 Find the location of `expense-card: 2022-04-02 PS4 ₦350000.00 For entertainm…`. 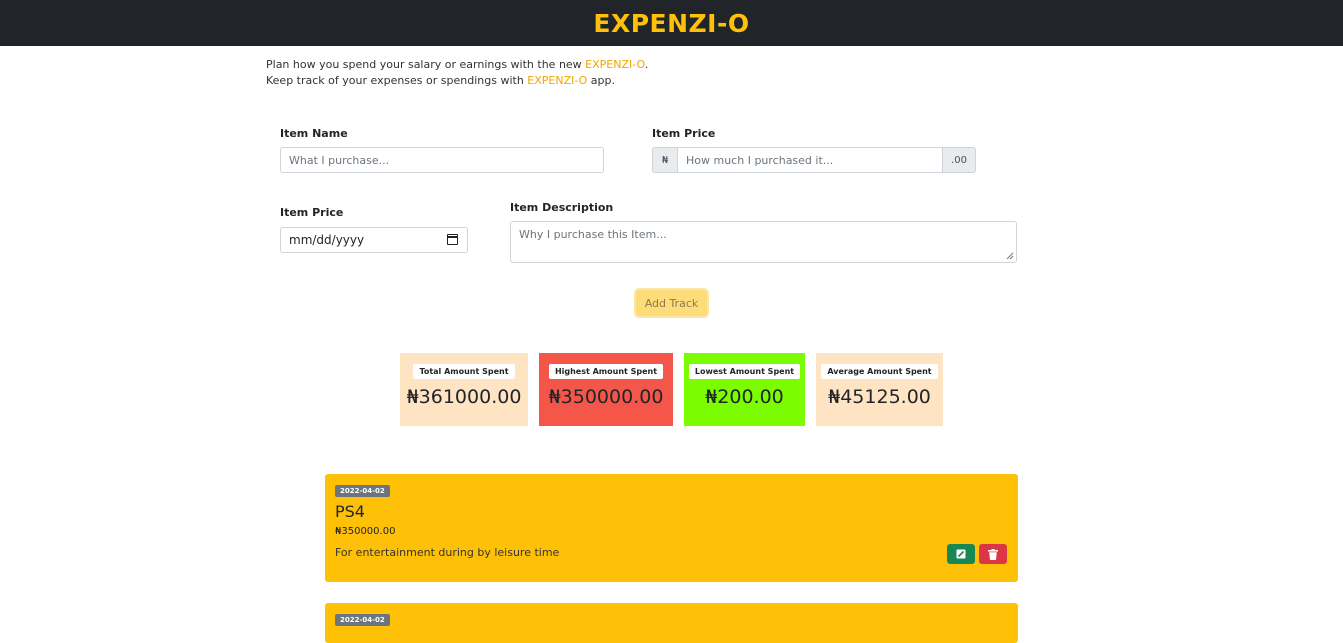

expense-card: 2022-04-02 PS4 ₦350000.00 For entertainm… is located at coordinates (671, 528).